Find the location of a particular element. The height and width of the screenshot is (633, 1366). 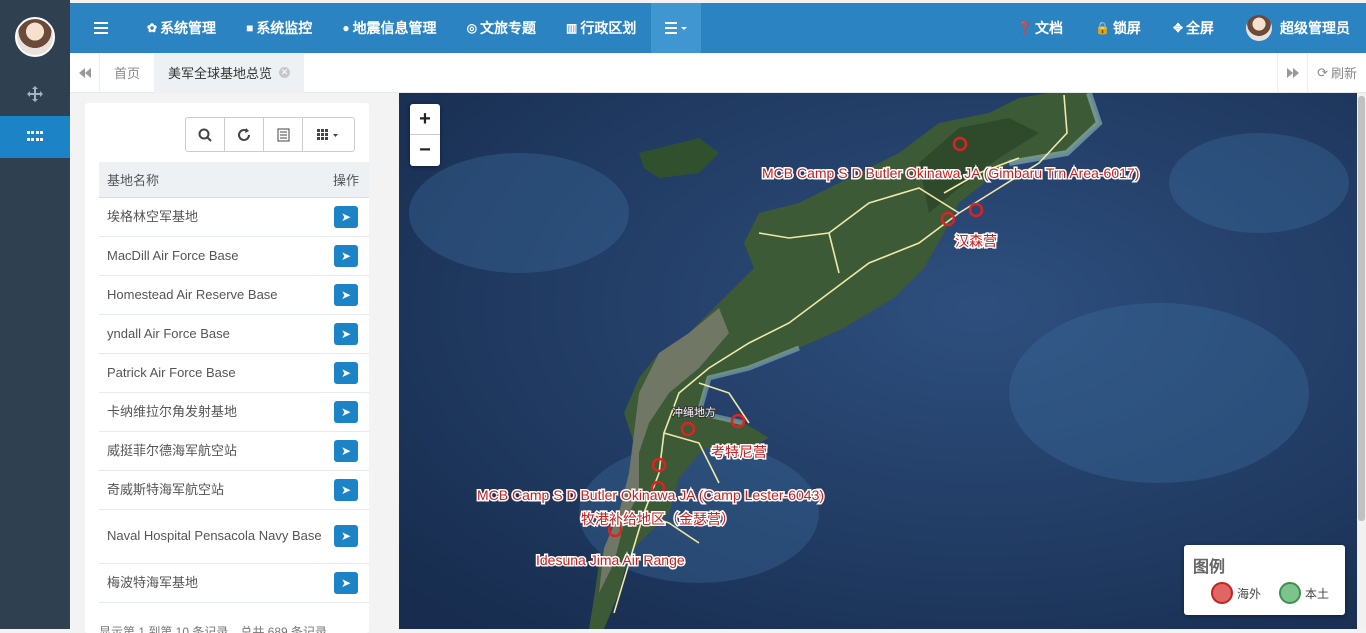

tab-scroll-left-button is located at coordinates (85, 72).